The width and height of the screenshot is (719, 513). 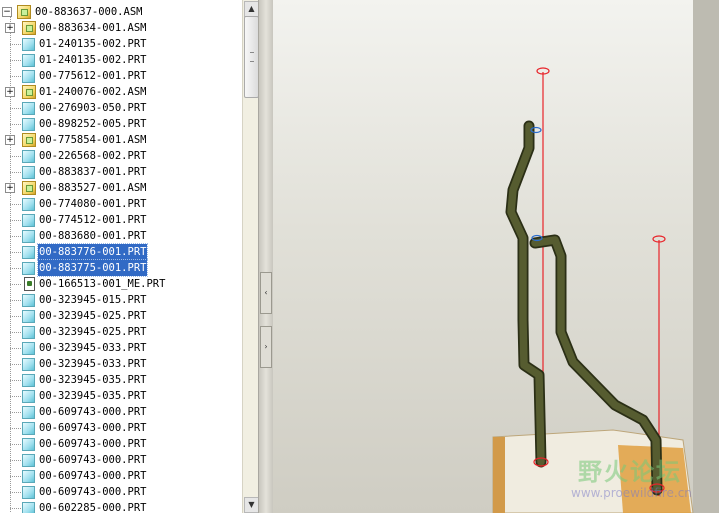 What do you see at coordinates (266, 347) in the screenshot?
I see `chevron-right-icon: ›` at bounding box center [266, 347].